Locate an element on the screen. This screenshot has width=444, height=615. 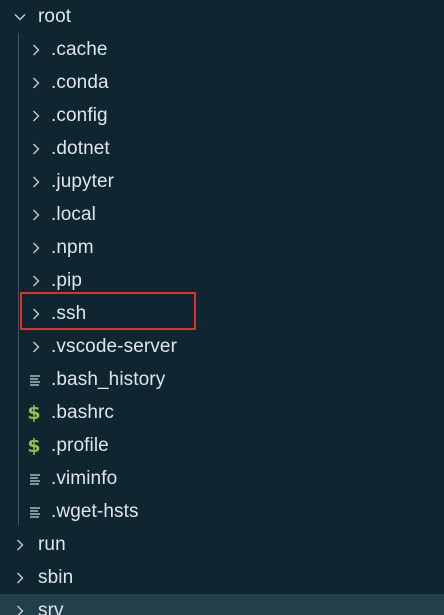
chevron-down-icon is located at coordinates (20, 16).